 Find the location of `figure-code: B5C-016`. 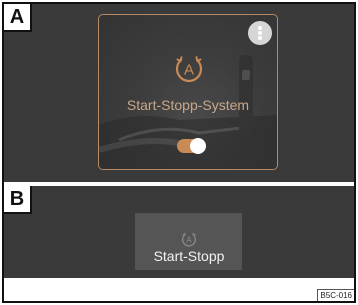

figure-code: B5C-016 is located at coordinates (335, 295).